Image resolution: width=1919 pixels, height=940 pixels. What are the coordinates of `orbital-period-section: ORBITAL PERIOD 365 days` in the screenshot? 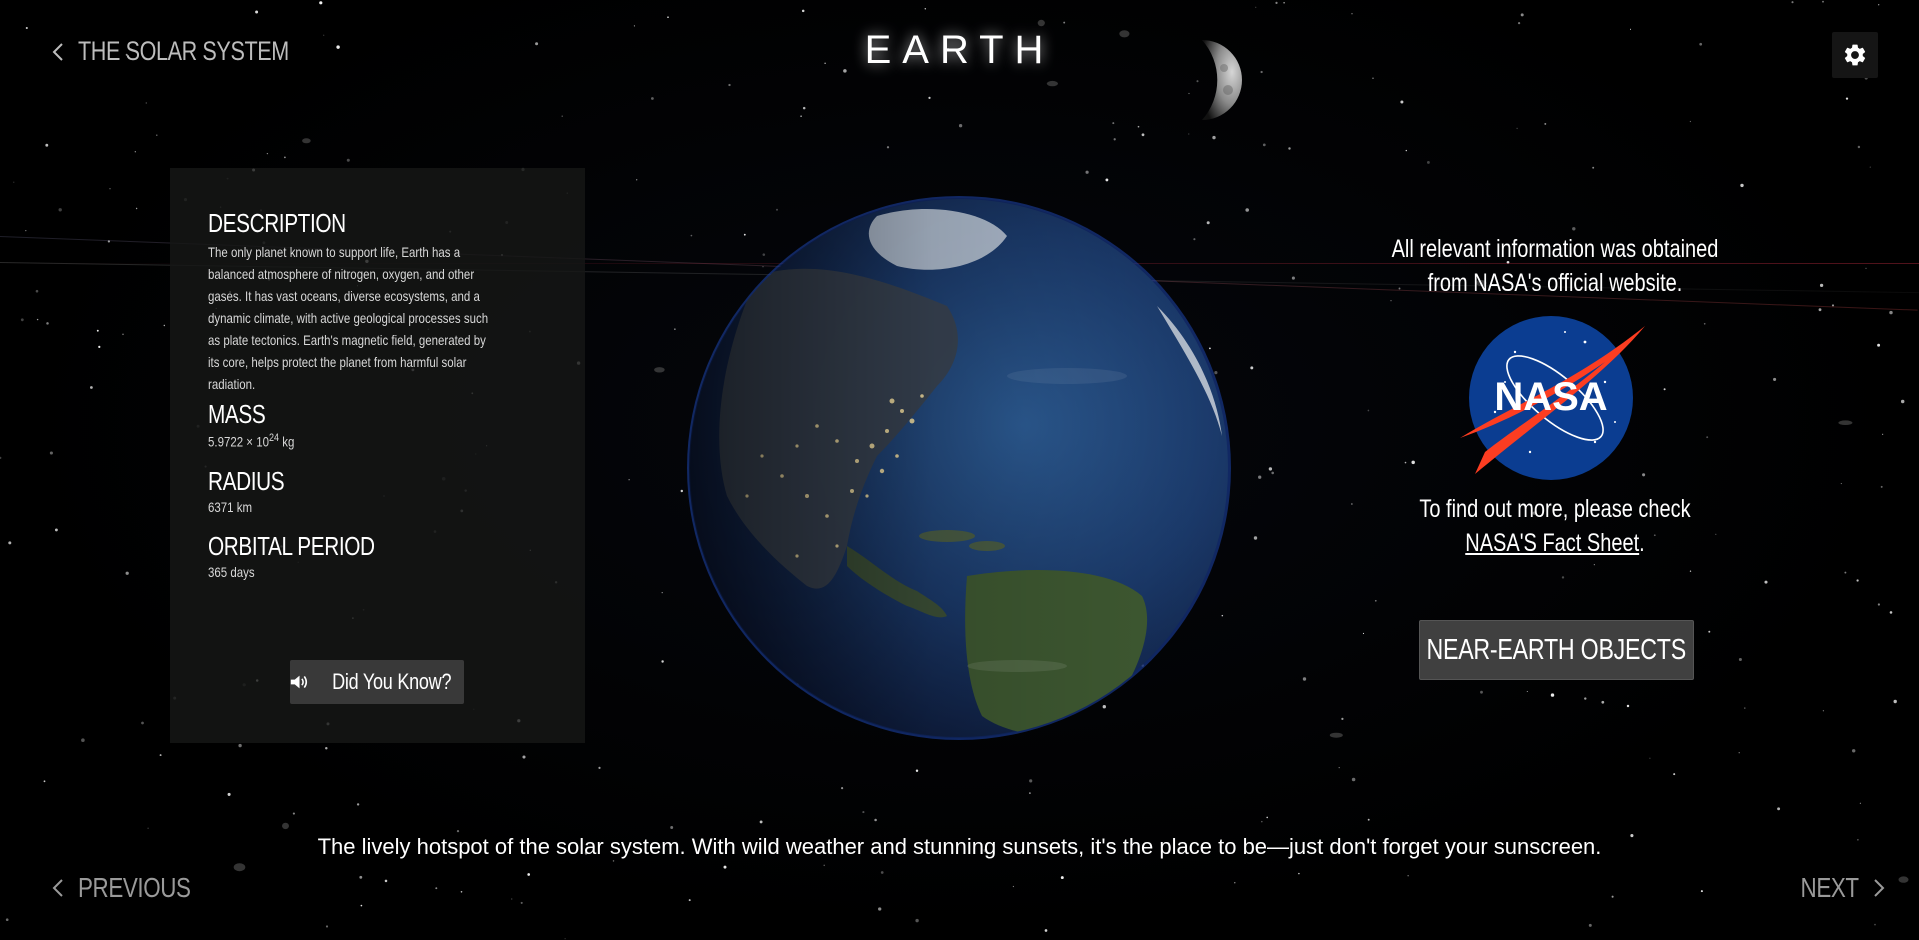 It's located at (377, 555).